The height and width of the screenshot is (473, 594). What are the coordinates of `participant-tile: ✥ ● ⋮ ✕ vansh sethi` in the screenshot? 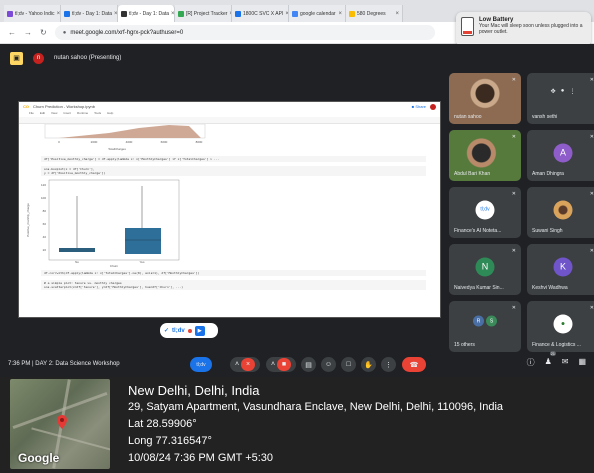 It's located at (560, 98).